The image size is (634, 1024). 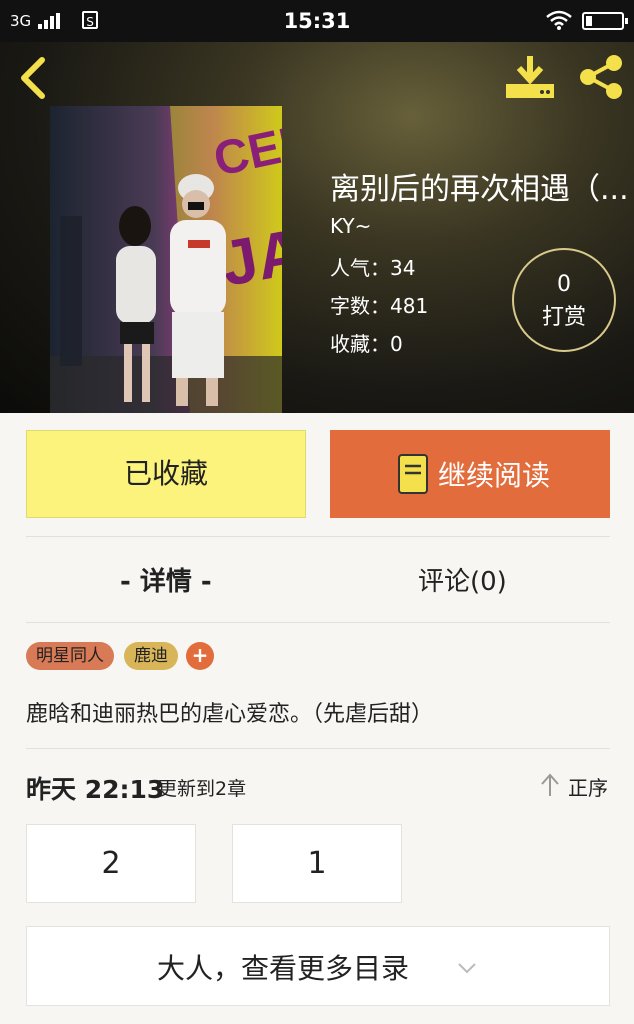 I want to click on chevron-down-icon, so click(x=467, y=968).